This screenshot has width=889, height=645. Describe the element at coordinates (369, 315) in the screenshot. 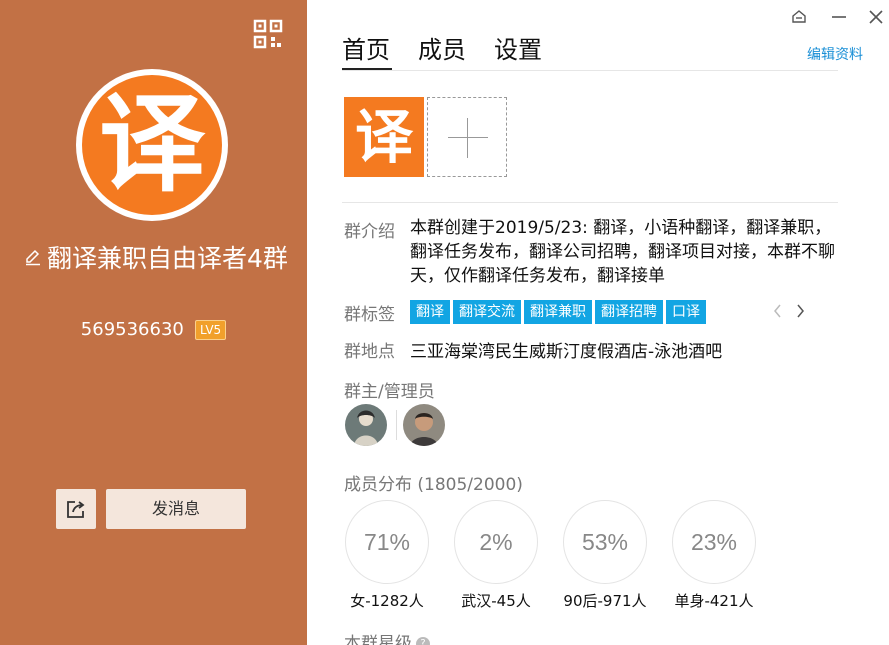

I see `tags-label: 群标签` at that location.